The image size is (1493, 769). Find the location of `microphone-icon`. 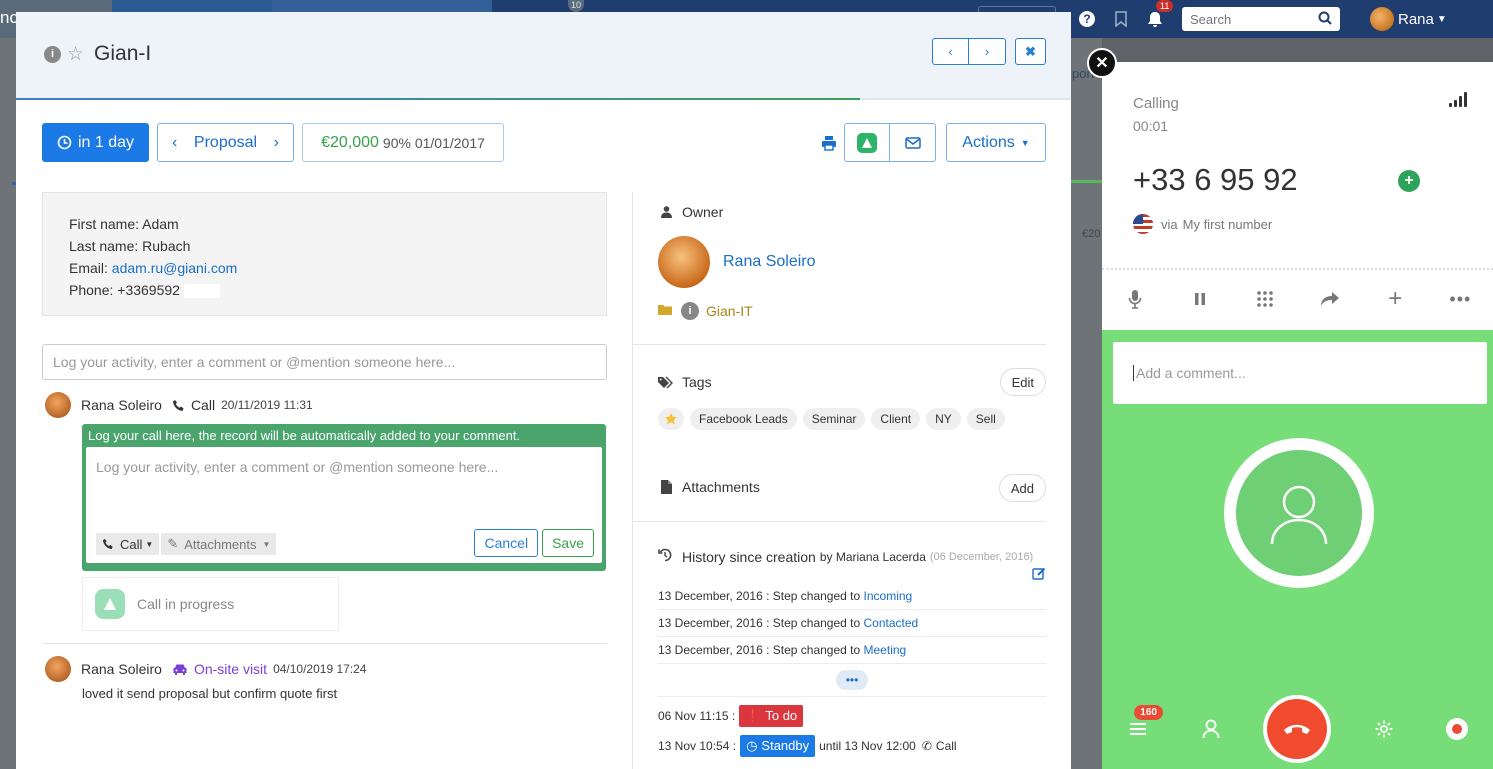

microphone-icon is located at coordinates (1135, 299).